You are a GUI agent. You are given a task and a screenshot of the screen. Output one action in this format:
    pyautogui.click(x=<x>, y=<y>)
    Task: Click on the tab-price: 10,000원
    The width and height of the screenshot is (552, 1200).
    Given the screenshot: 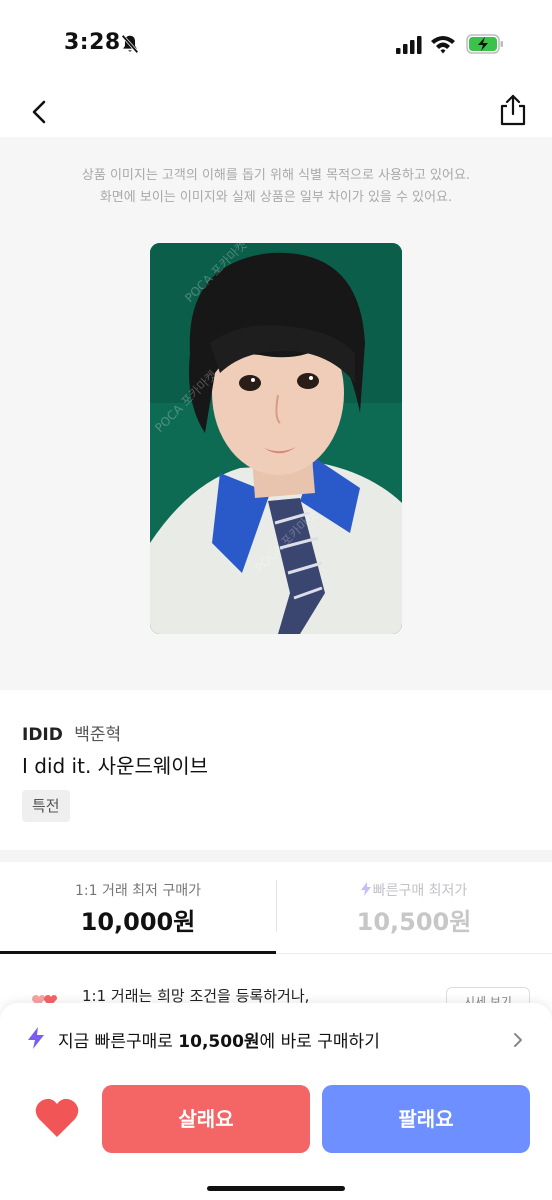 What is the action you would take?
    pyautogui.click(x=138, y=922)
    